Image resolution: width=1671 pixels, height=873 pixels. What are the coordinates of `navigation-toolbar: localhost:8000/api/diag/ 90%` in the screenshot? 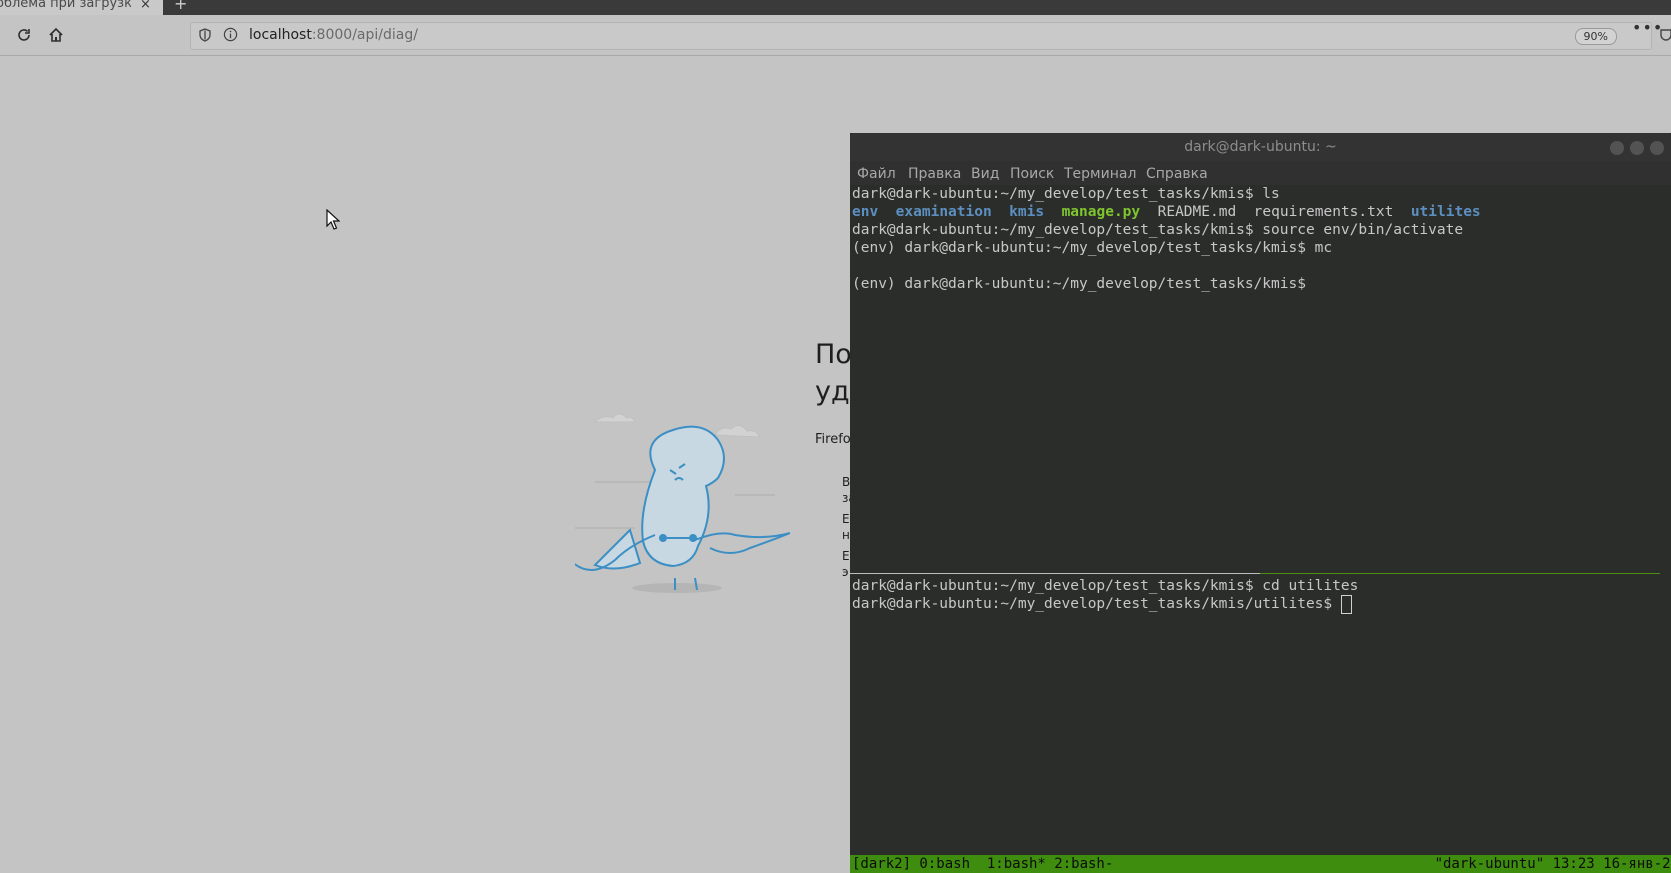 It's located at (835, 35).